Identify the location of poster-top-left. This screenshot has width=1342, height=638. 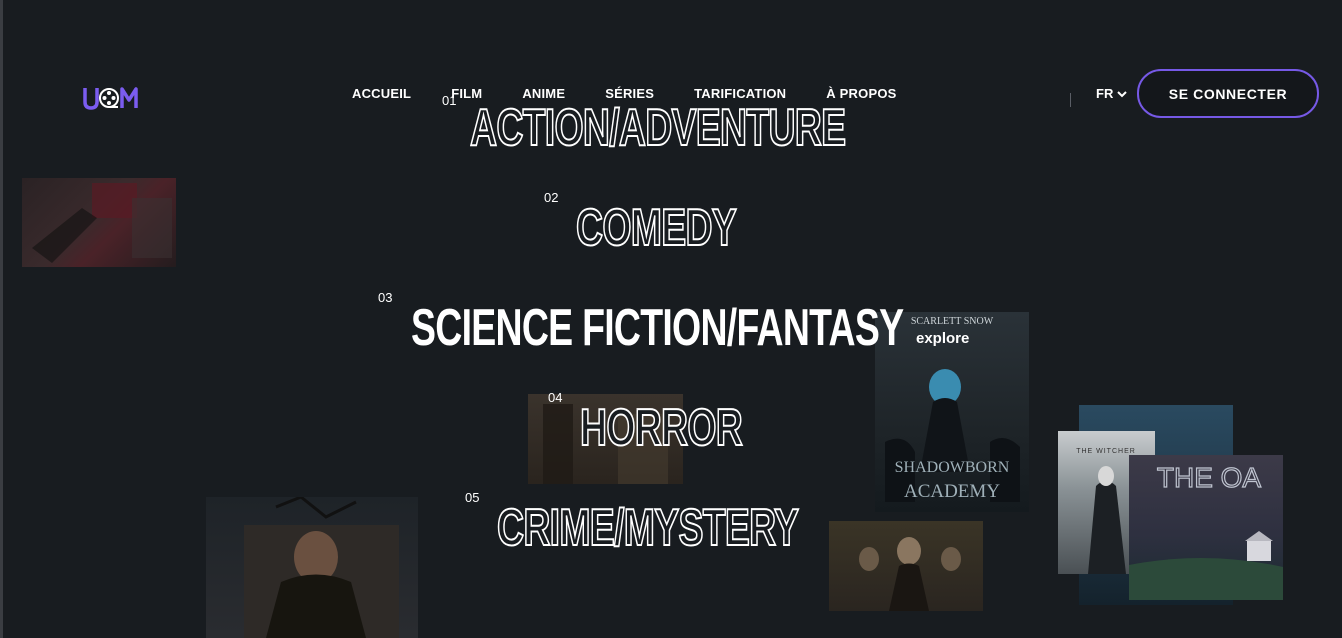
(99, 222).